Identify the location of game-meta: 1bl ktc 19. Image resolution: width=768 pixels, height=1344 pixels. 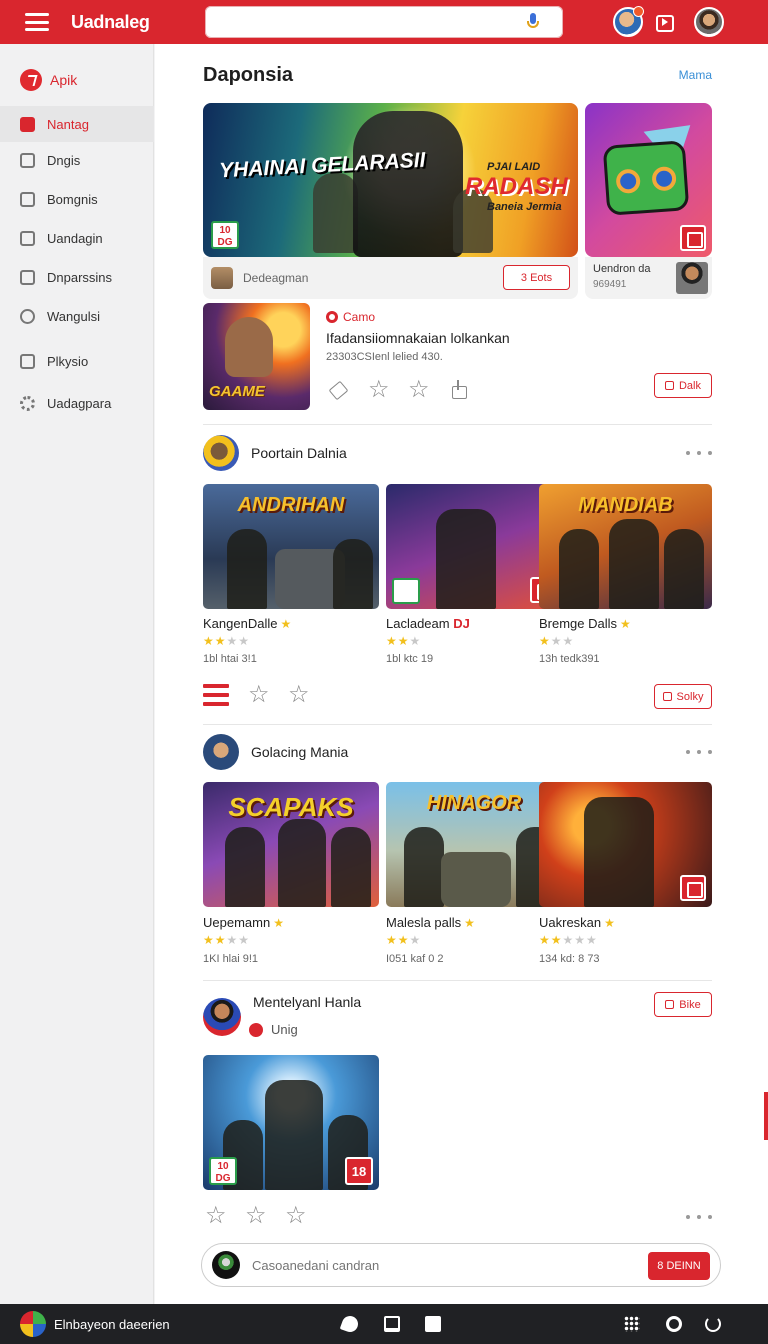
(410, 659).